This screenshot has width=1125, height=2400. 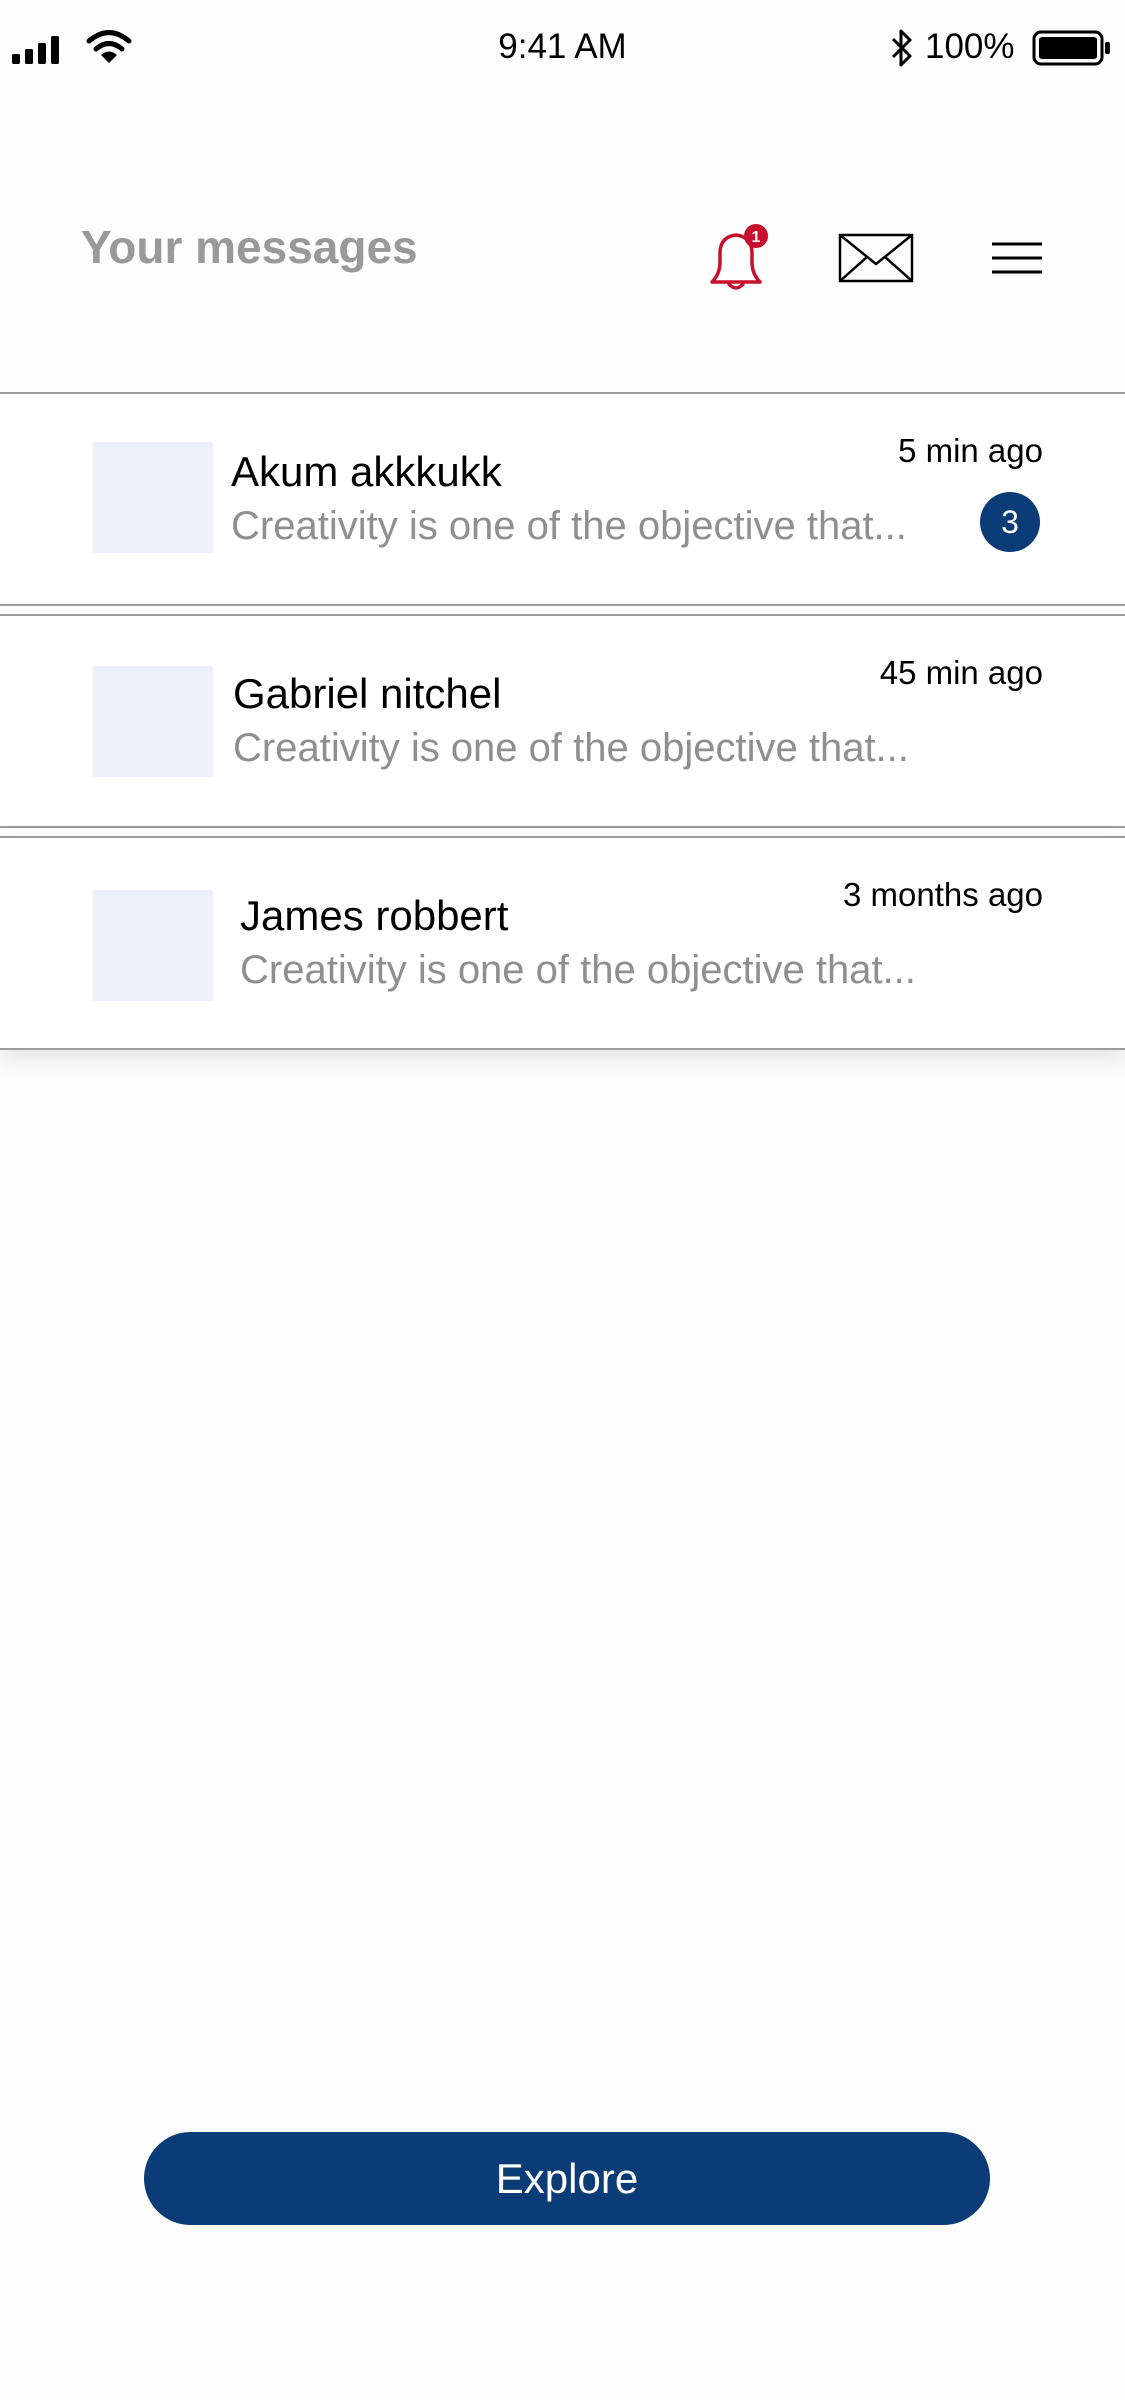 What do you see at coordinates (756, 237) in the screenshot?
I see `notification-count: 1` at bounding box center [756, 237].